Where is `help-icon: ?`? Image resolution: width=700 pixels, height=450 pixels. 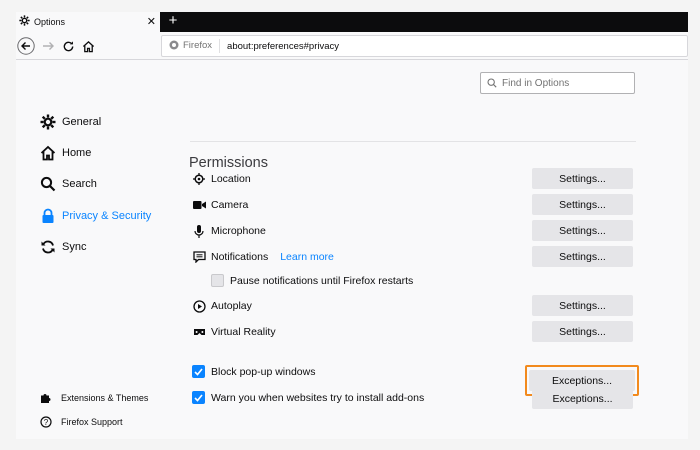
help-icon: ? is located at coordinates (46, 422).